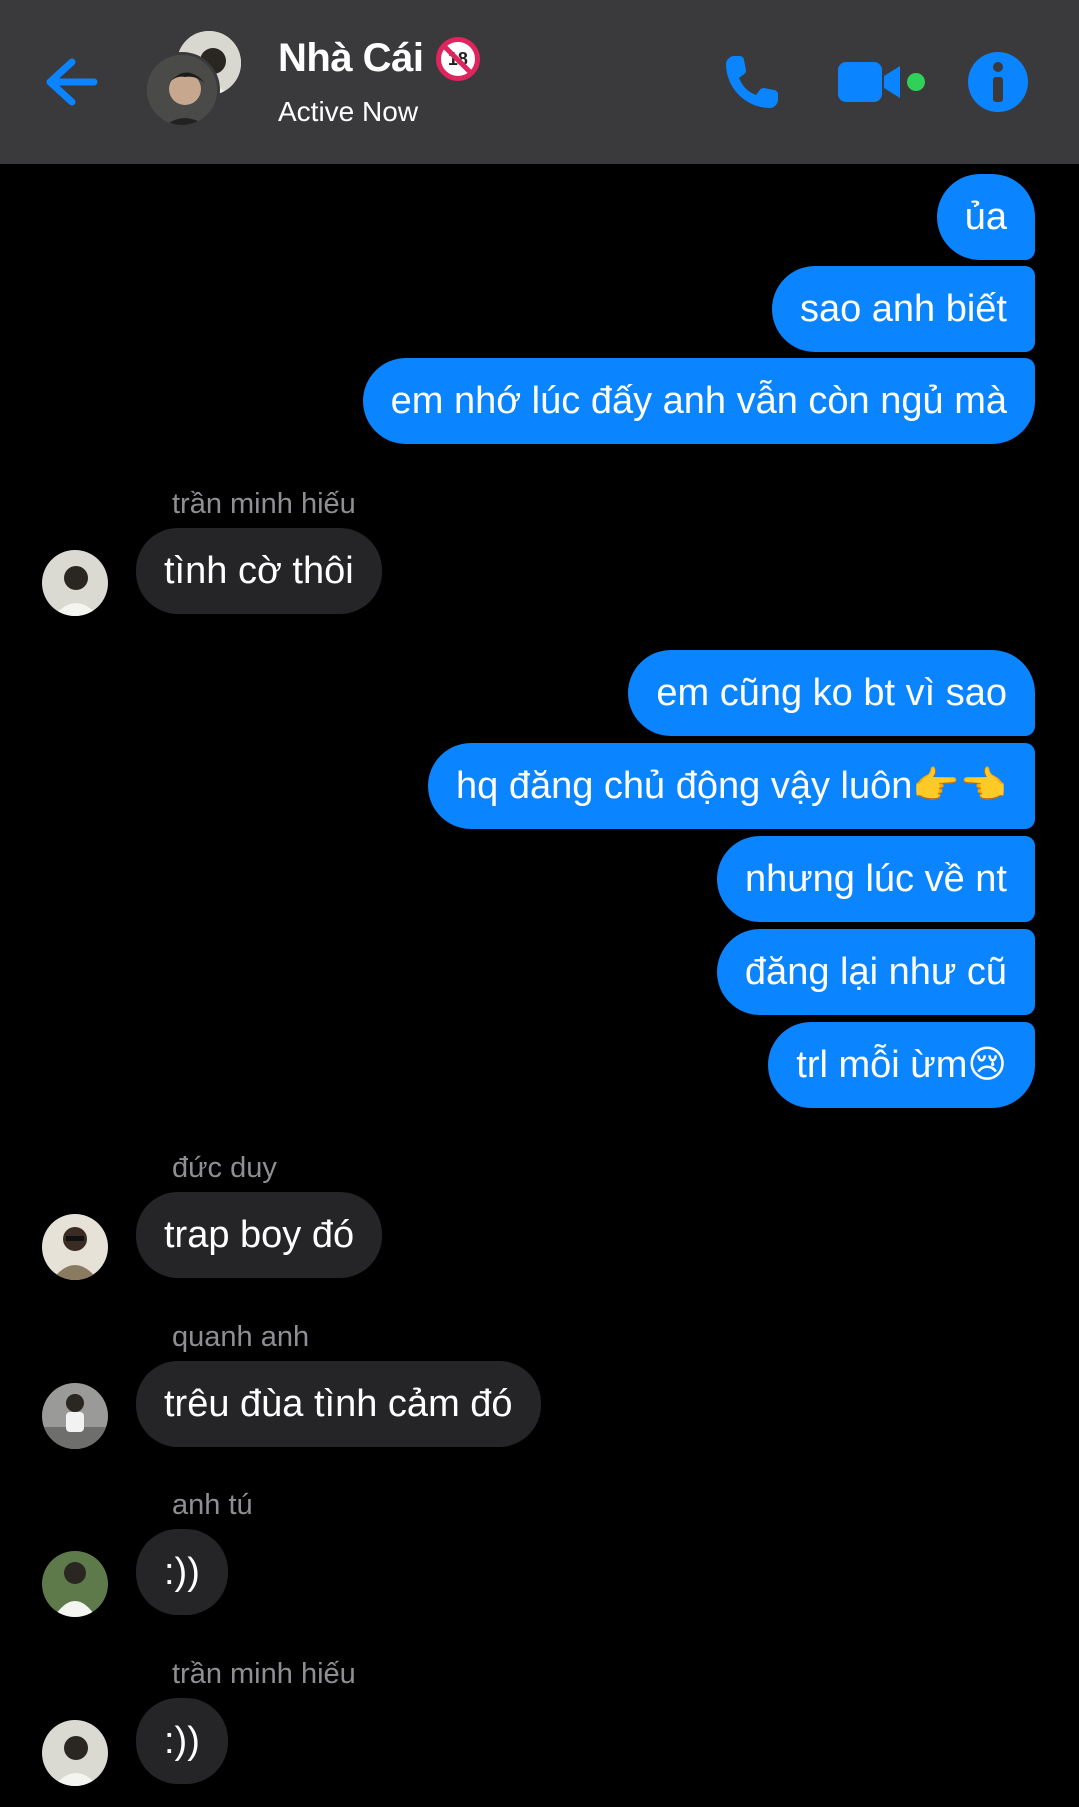  What do you see at coordinates (875, 879) in the screenshot?
I see `outgoing-message: nhưng lúc về nt` at bounding box center [875, 879].